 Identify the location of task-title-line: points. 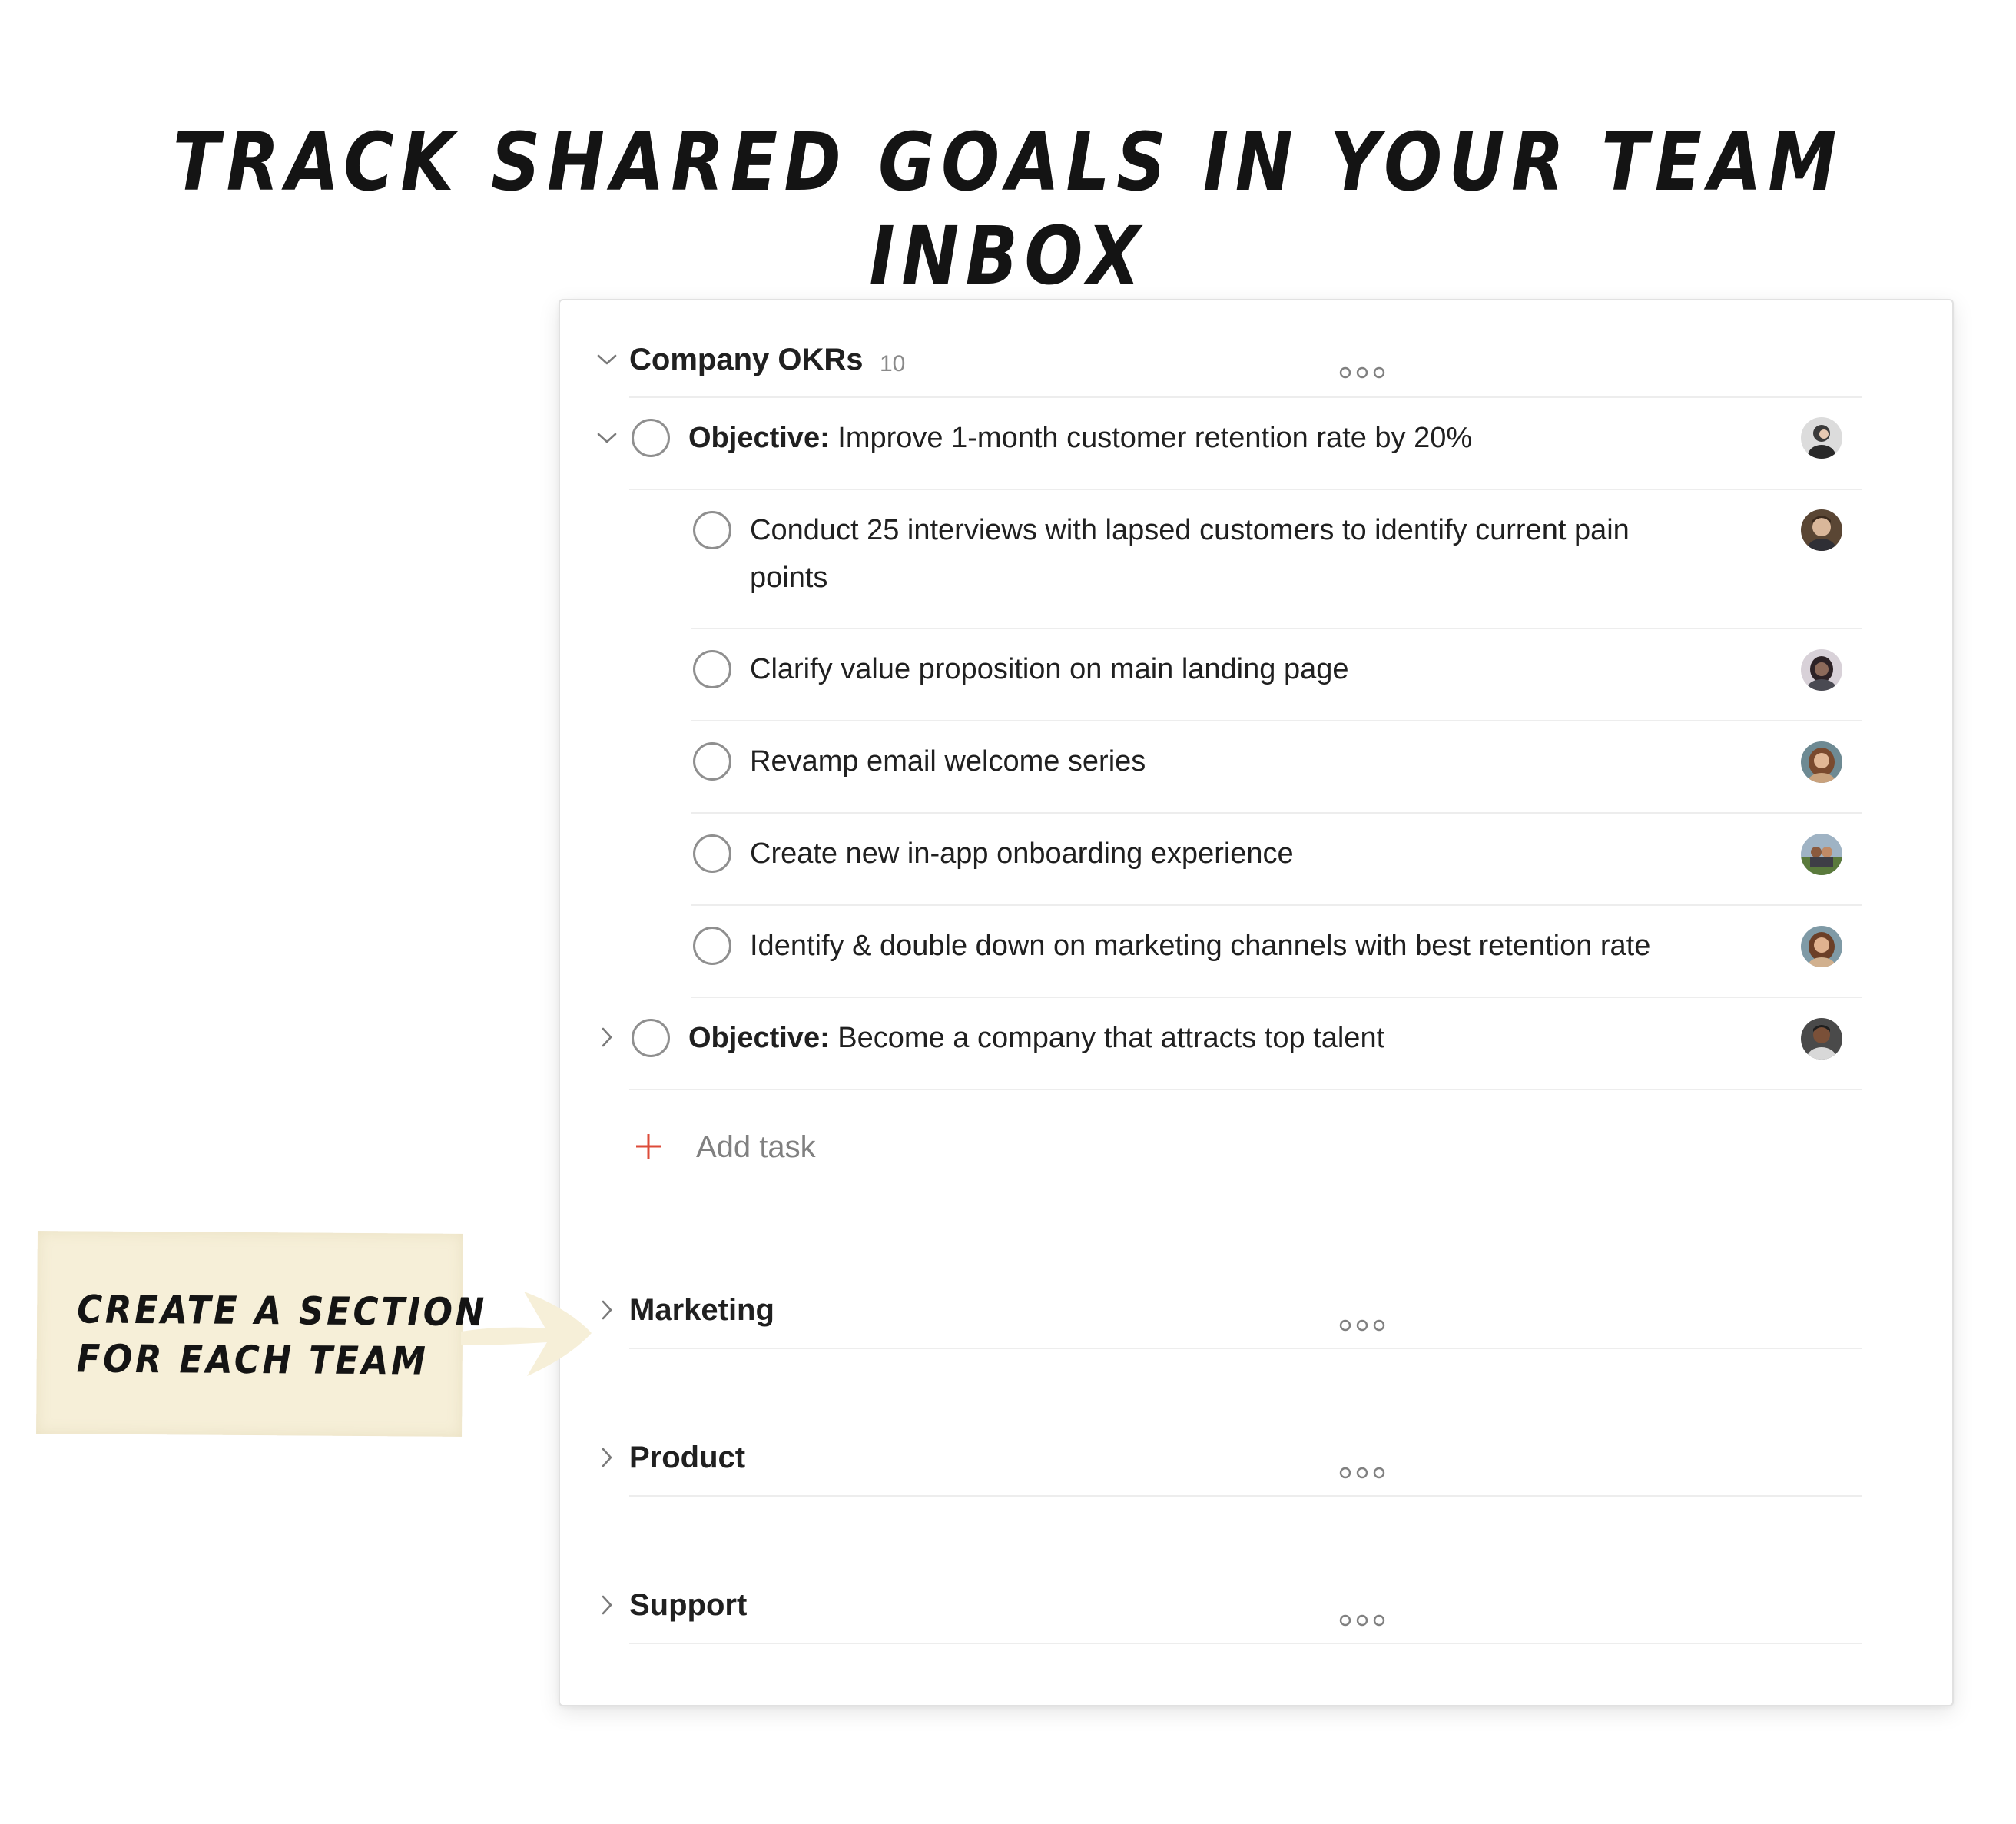
(789, 578).